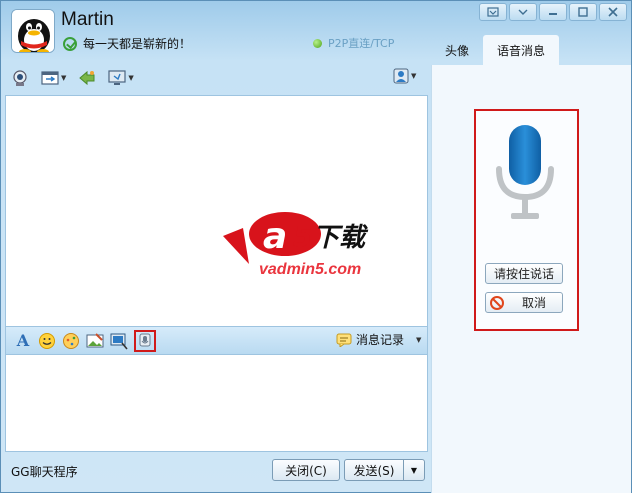  I want to click on skin-icon, so click(493, 12).